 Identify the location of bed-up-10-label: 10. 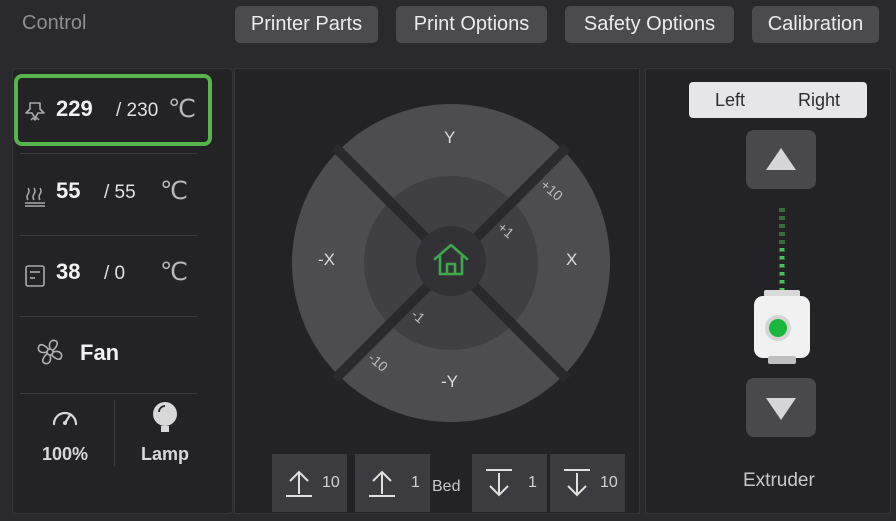
(331, 482).